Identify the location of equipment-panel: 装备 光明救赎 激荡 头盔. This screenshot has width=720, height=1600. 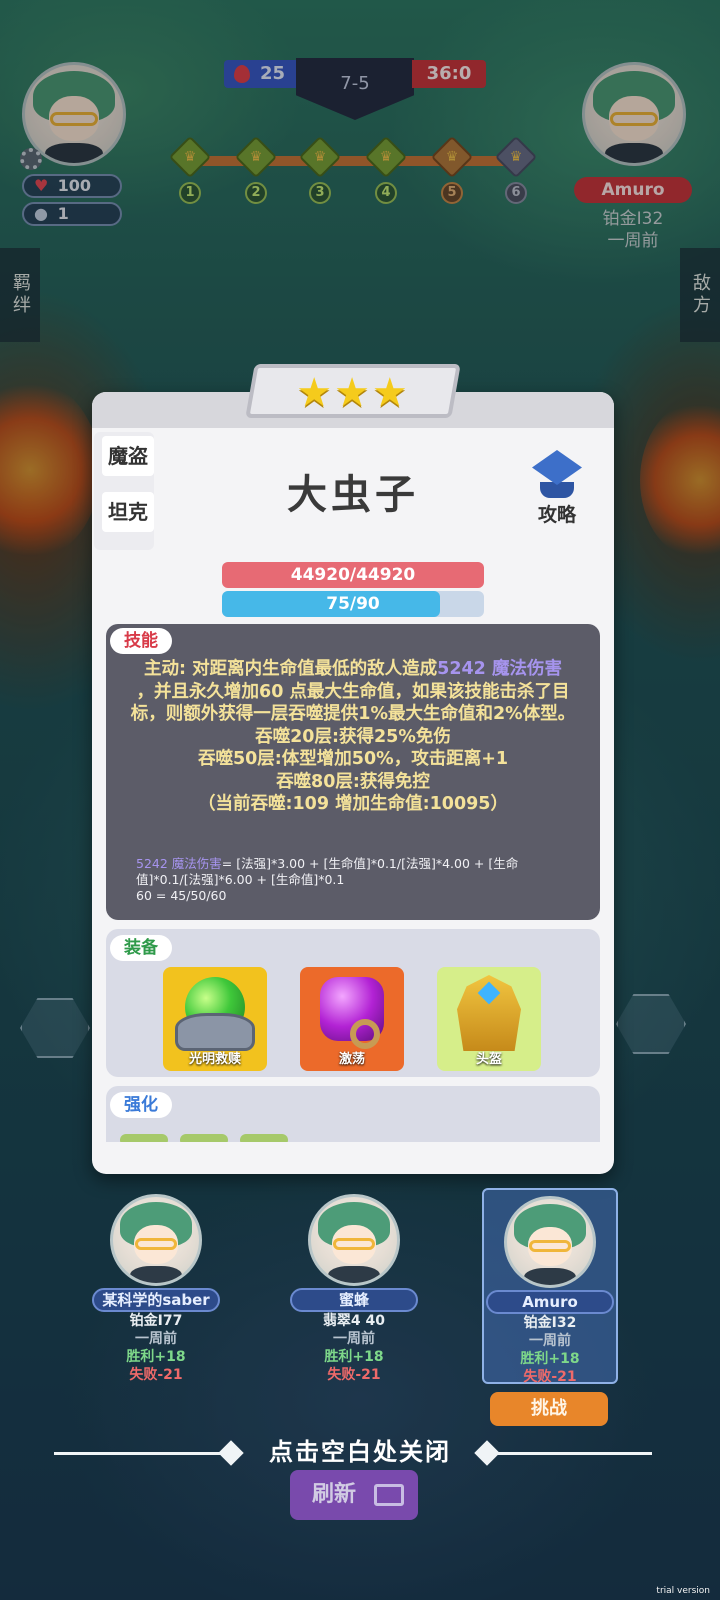
(353, 1003).